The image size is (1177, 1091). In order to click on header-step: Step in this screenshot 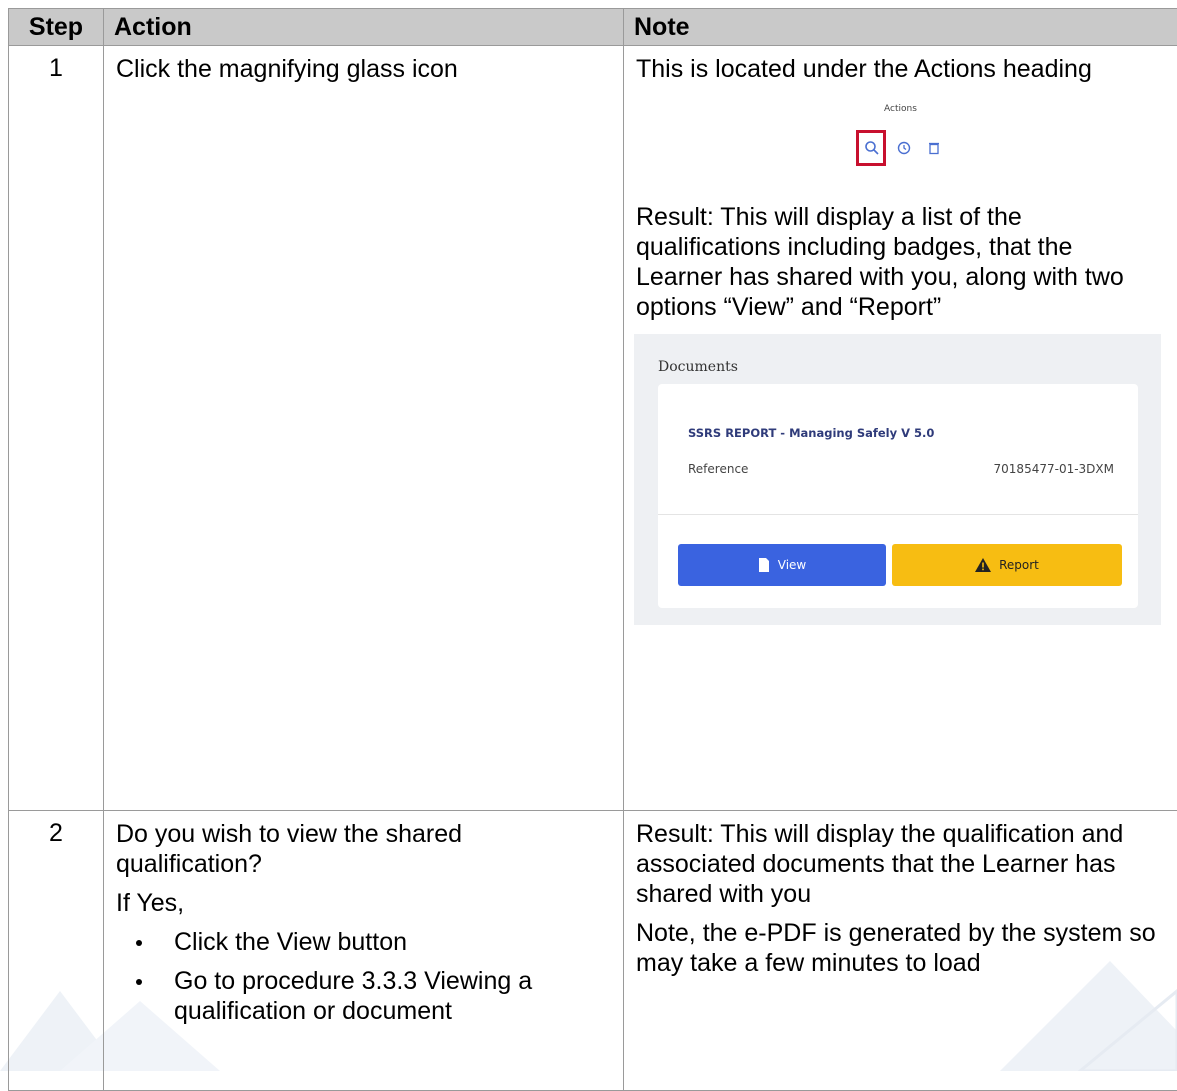, I will do `click(56, 27)`.